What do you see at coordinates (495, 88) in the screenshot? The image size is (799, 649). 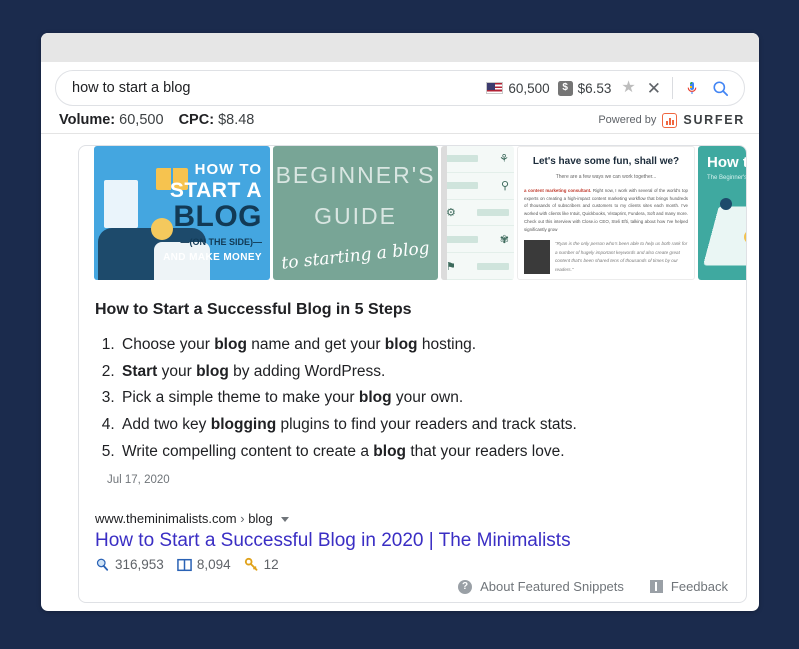 I see `us-flag-icon` at bounding box center [495, 88].